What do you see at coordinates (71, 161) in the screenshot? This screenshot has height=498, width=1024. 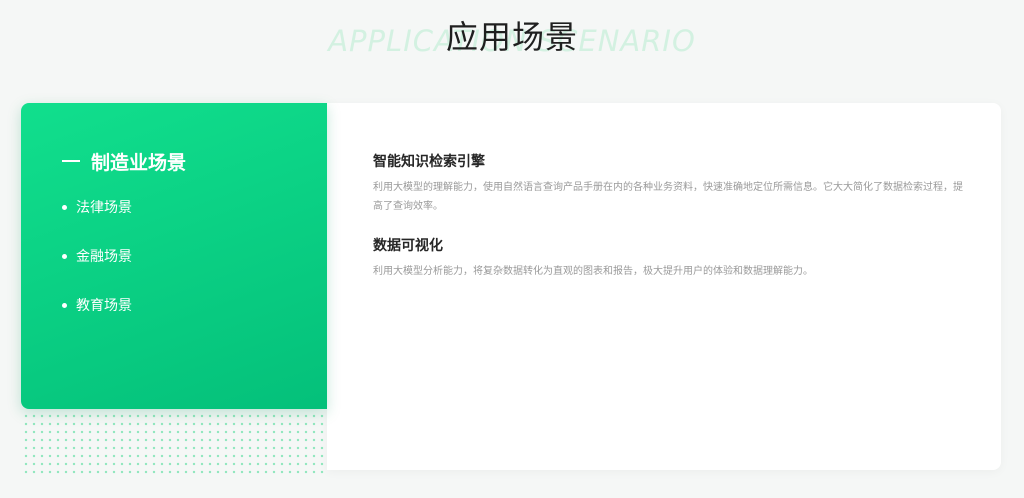 I see `active-dash-icon` at bounding box center [71, 161].